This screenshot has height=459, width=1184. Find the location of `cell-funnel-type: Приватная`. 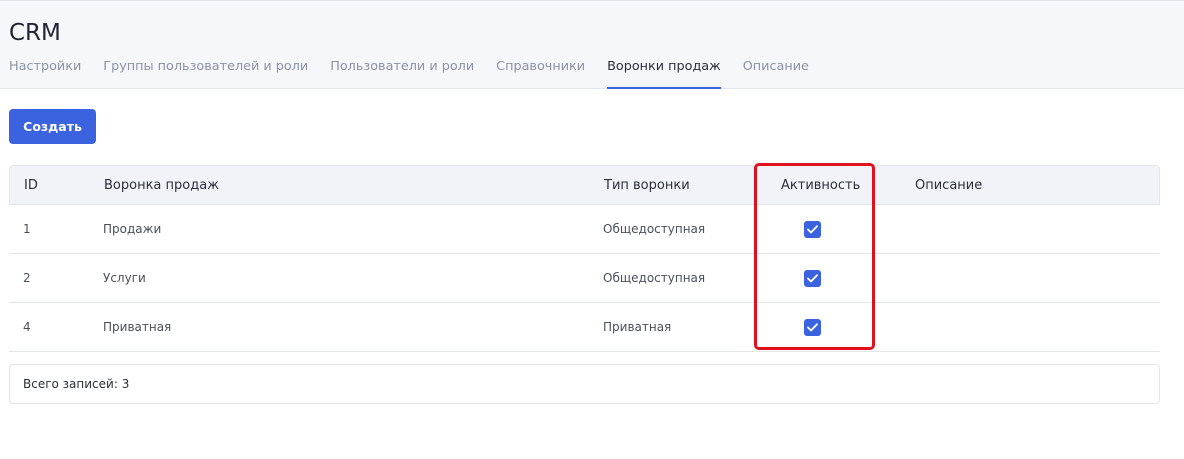

cell-funnel-type: Приватная is located at coordinates (637, 327).